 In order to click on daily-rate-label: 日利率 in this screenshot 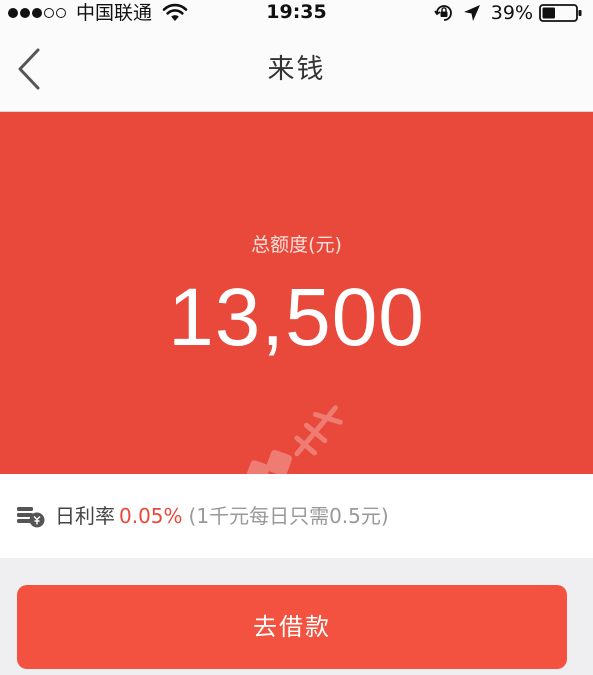, I will do `click(85, 516)`.